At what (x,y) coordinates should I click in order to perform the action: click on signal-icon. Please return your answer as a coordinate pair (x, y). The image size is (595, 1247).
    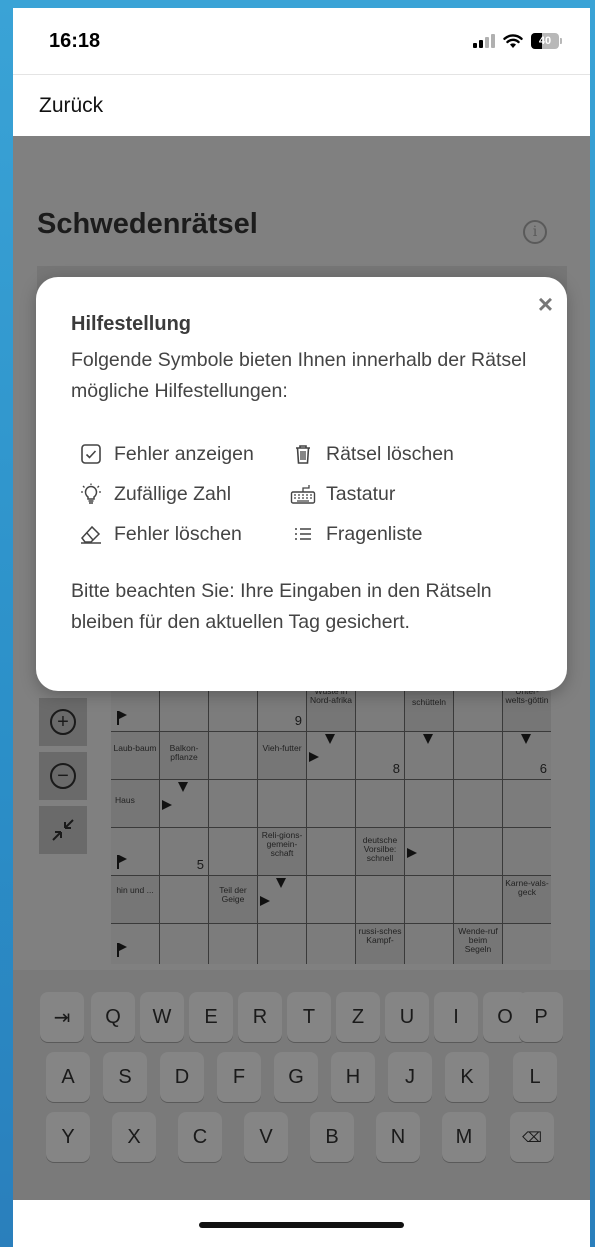
    Looking at the image, I should click on (484, 41).